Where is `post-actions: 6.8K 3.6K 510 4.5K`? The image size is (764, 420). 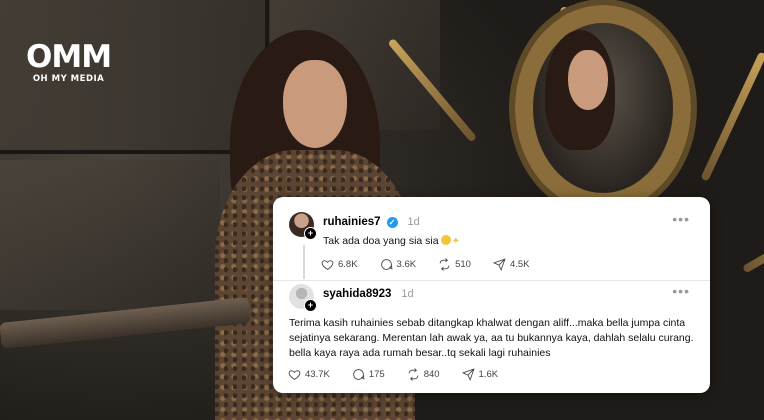 post-actions: 6.8K 3.6K 510 4.5K is located at coordinates (436, 264).